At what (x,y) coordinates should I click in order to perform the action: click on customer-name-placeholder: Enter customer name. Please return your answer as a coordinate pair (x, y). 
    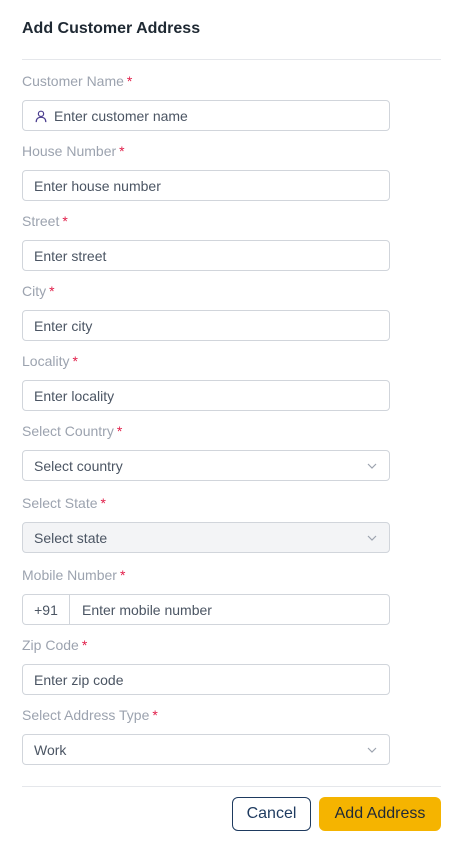
    Looking at the image, I should click on (121, 115).